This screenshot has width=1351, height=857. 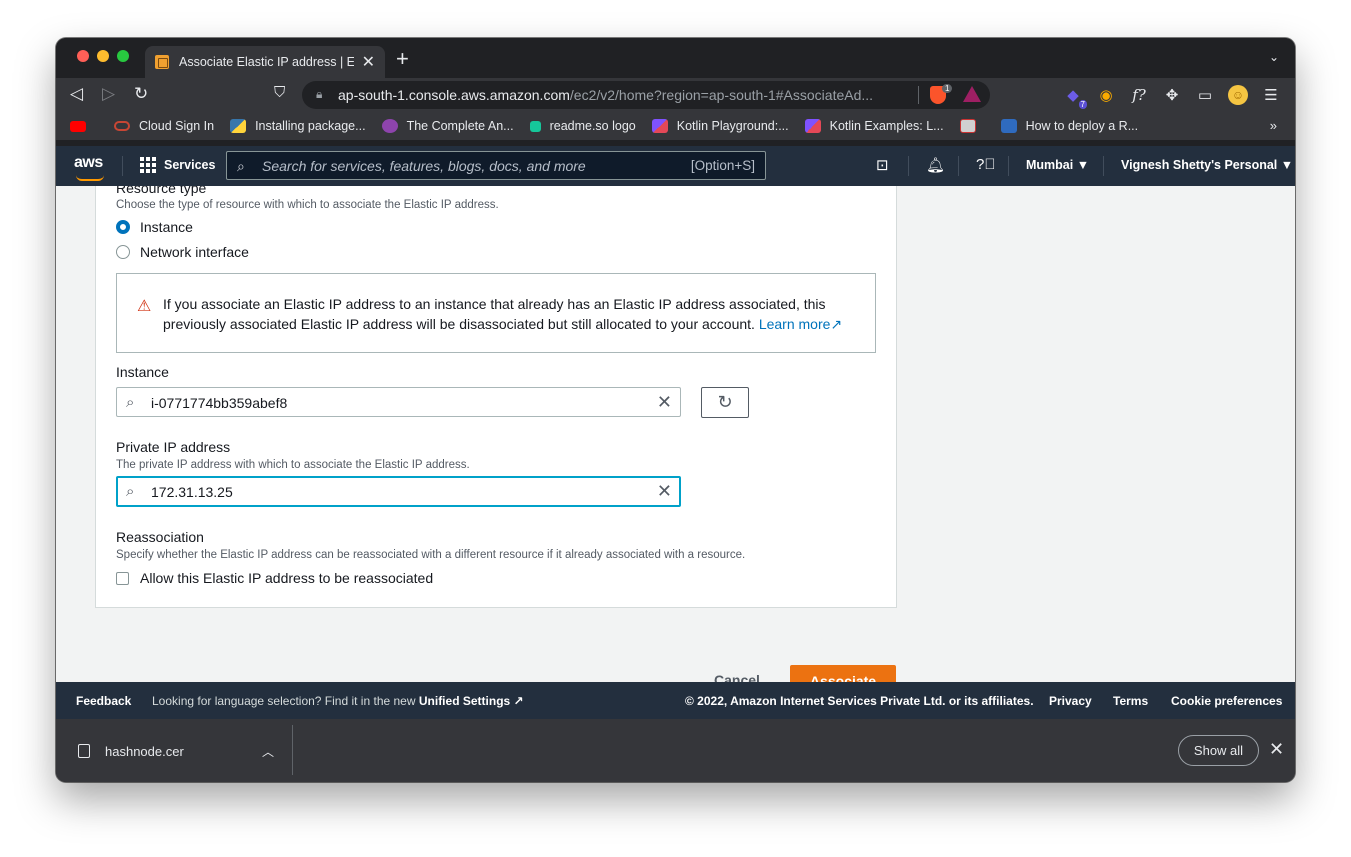 I want to click on region-label: Mumbai, so click(x=1050, y=165).